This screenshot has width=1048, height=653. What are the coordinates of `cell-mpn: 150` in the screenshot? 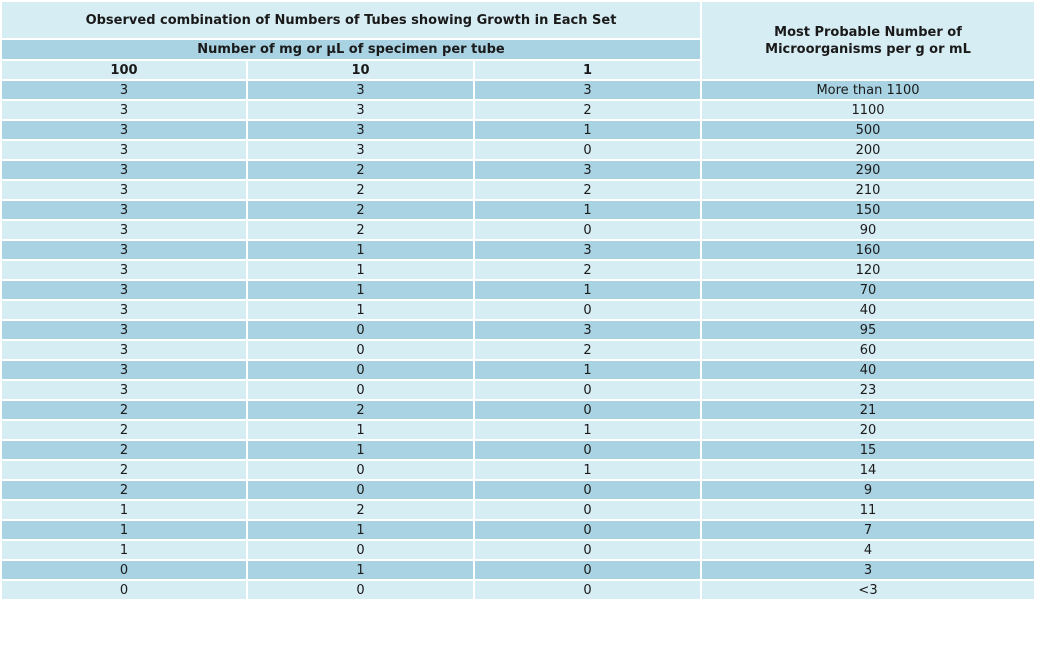 It's located at (868, 210).